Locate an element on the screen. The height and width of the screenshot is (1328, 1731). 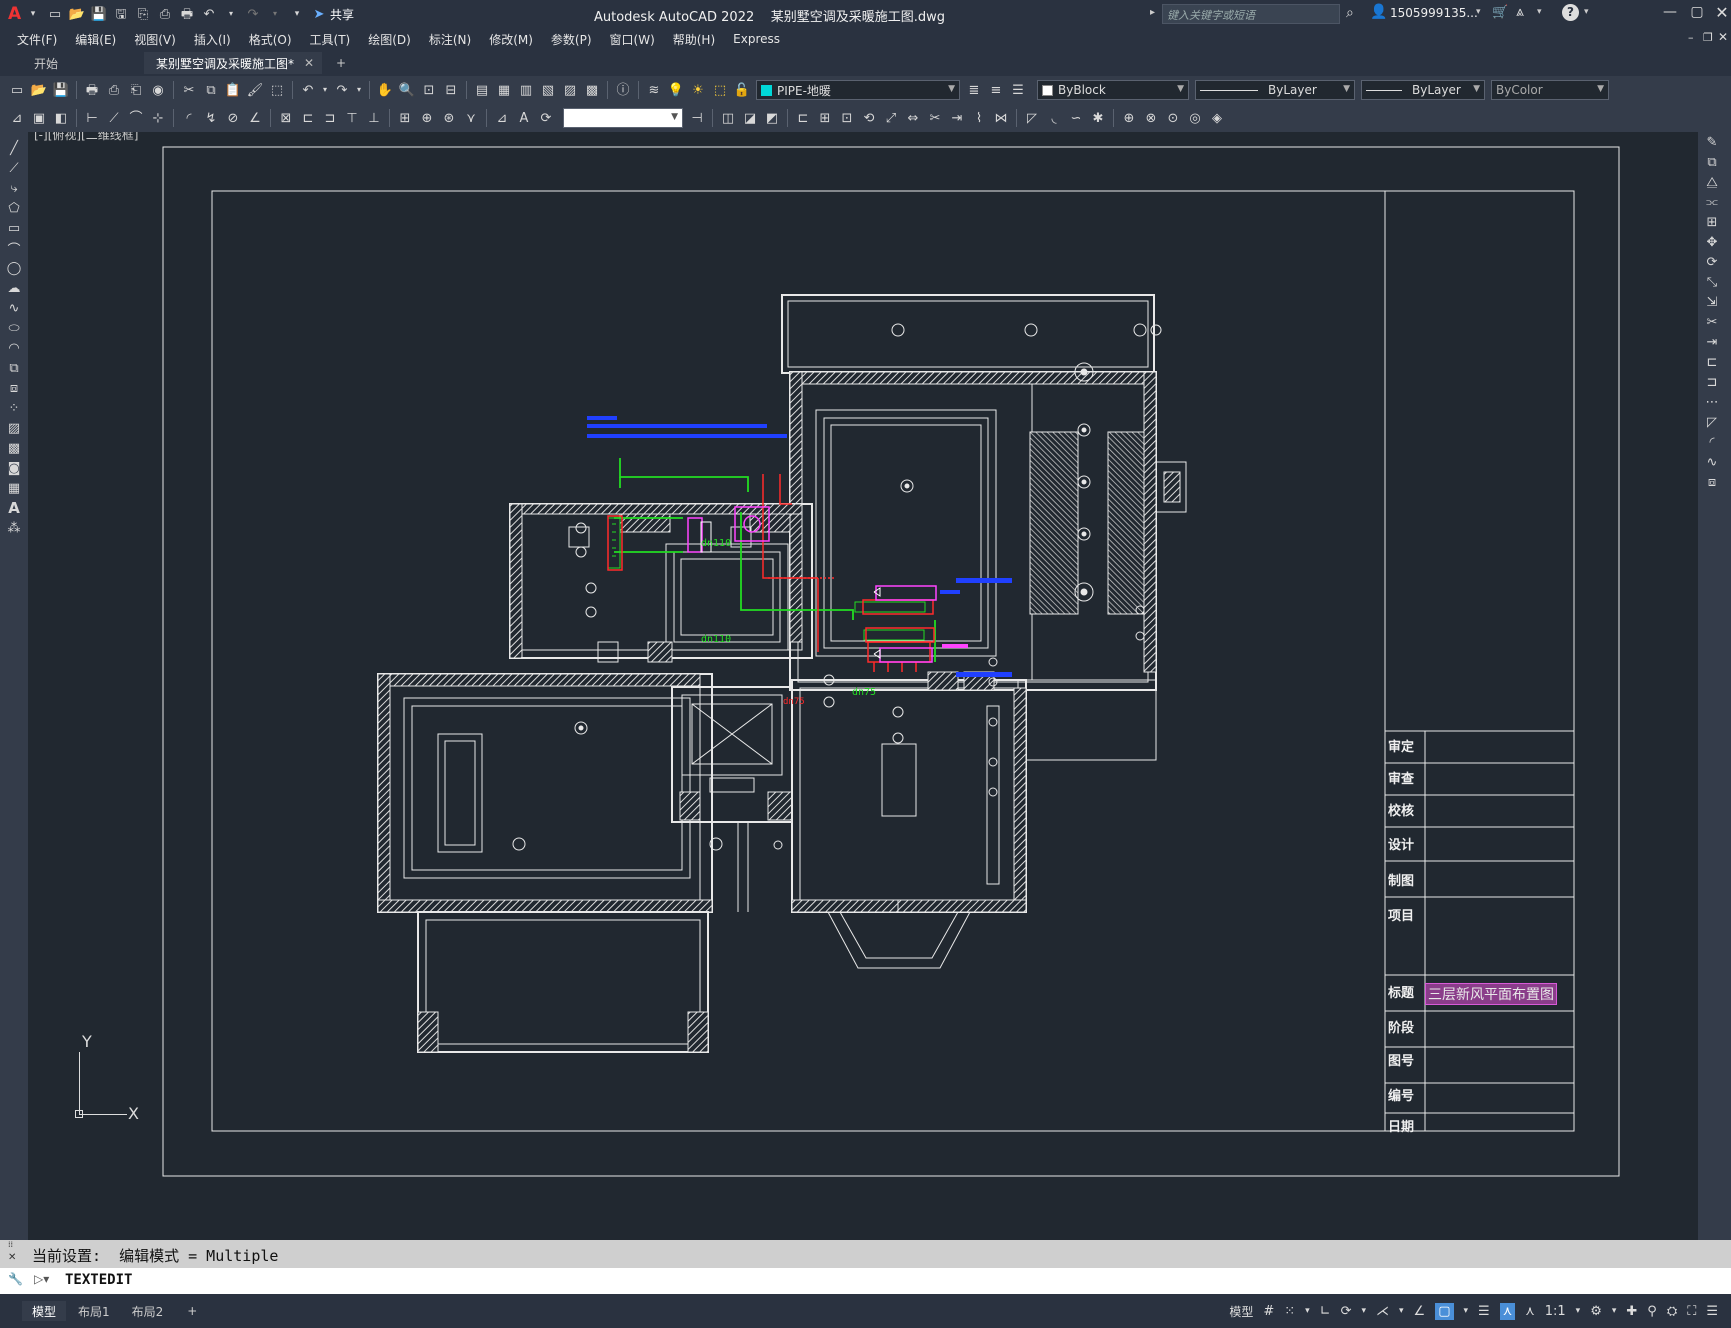
crosshair-icon: ✚ is located at coordinates (1631, 1311).